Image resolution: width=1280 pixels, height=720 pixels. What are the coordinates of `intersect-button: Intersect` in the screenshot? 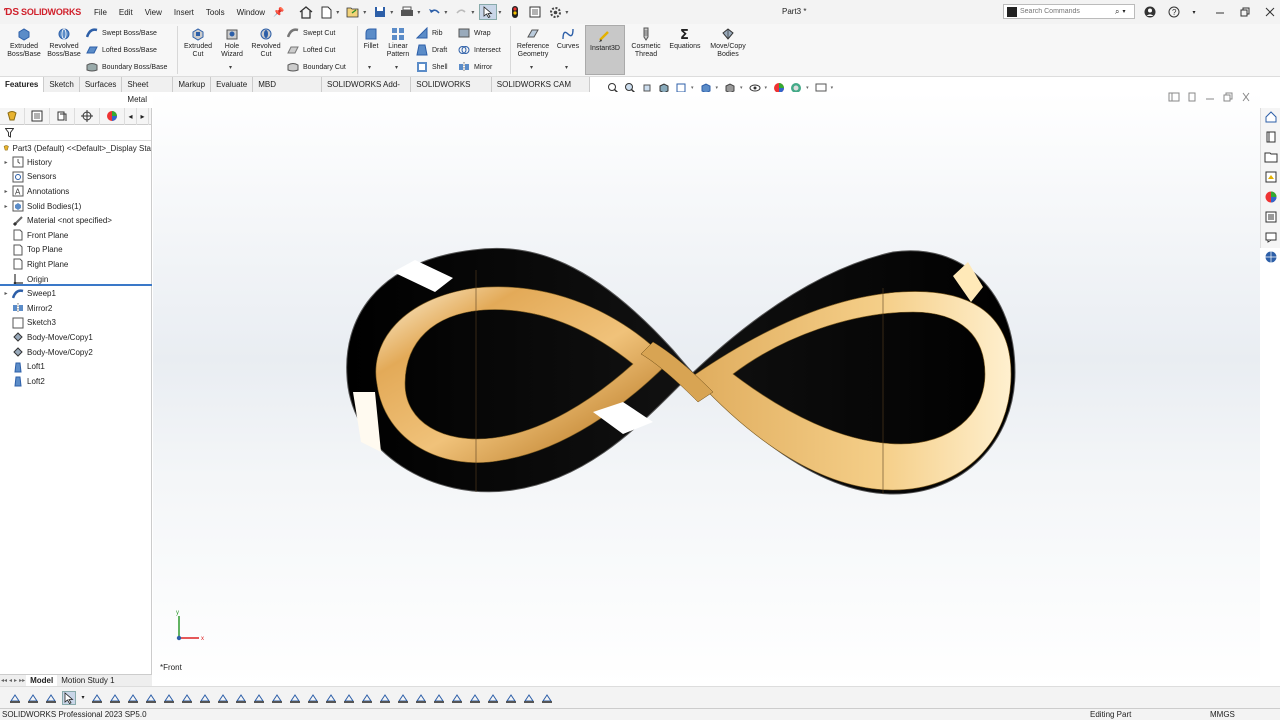 It's located at (479, 50).